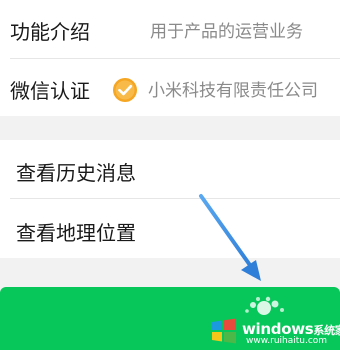  Describe the element at coordinates (76, 173) in the screenshot. I see `history-messages-label: 查看历史消息` at that location.